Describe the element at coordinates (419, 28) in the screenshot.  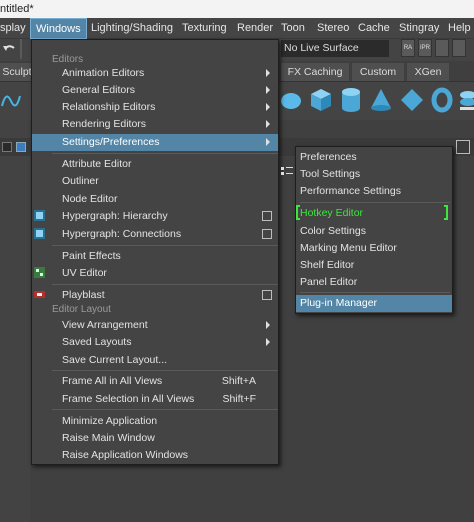
I see `menu-stingray: Stingray` at that location.